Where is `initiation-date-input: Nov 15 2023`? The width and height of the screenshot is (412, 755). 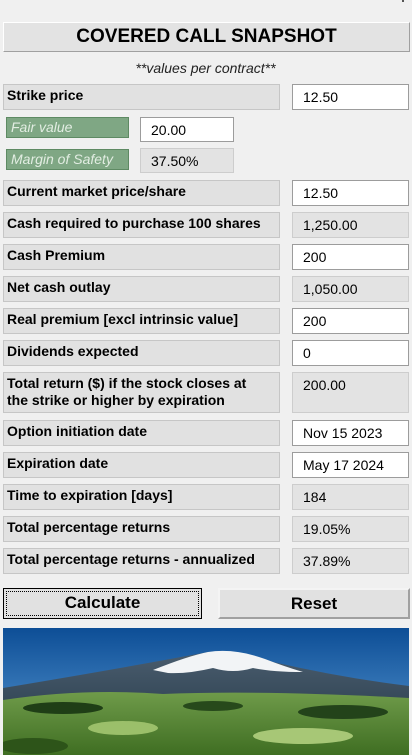 initiation-date-input: Nov 15 2023 is located at coordinates (350, 433).